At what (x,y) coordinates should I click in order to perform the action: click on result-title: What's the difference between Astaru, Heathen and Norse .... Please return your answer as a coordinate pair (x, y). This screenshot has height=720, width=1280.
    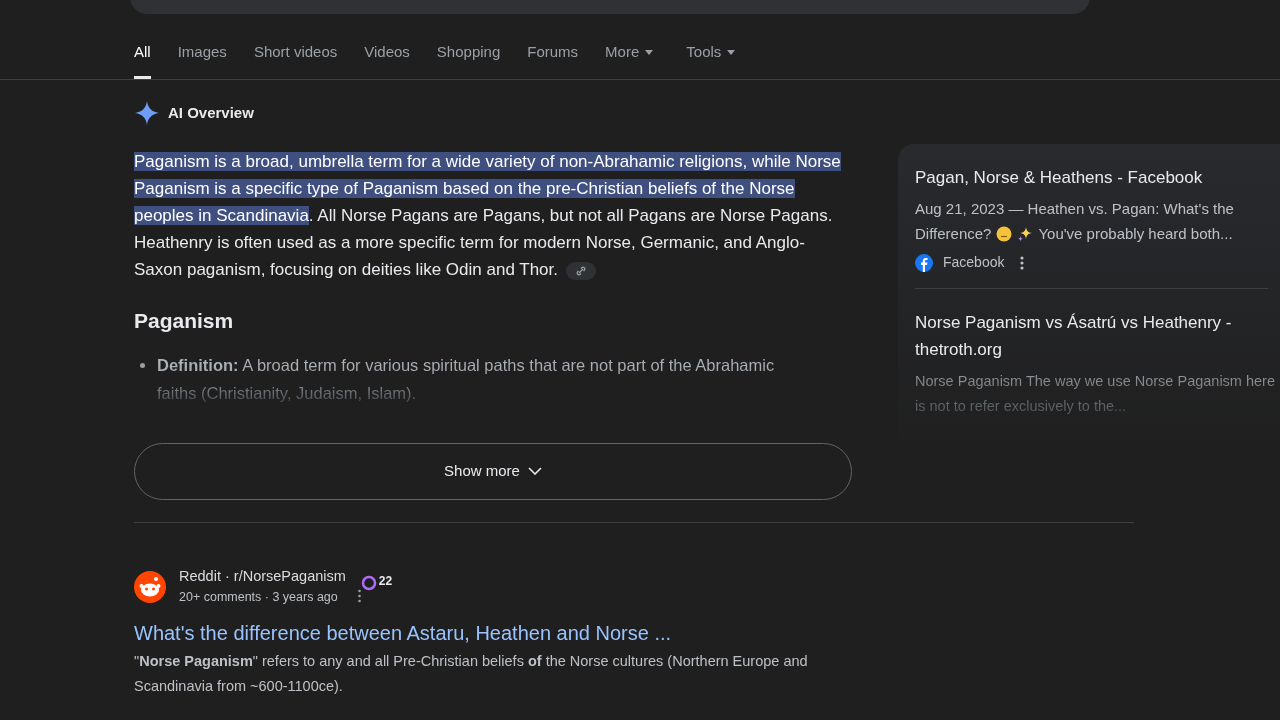
    Looking at the image, I should click on (707, 632).